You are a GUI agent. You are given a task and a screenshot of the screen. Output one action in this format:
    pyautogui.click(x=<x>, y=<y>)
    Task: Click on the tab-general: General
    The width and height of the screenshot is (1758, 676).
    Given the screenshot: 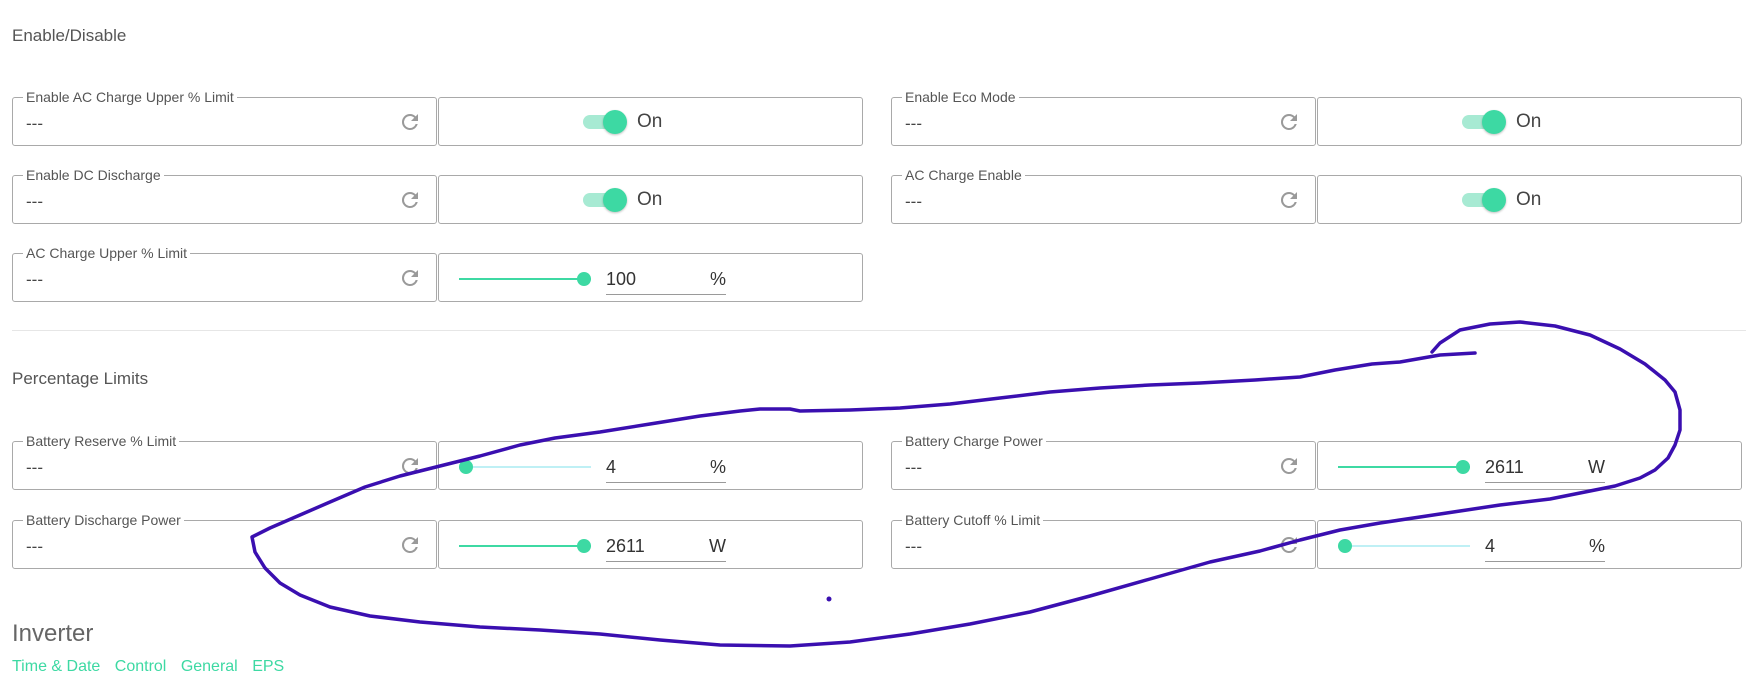 What is the action you would take?
    pyautogui.click(x=209, y=666)
    